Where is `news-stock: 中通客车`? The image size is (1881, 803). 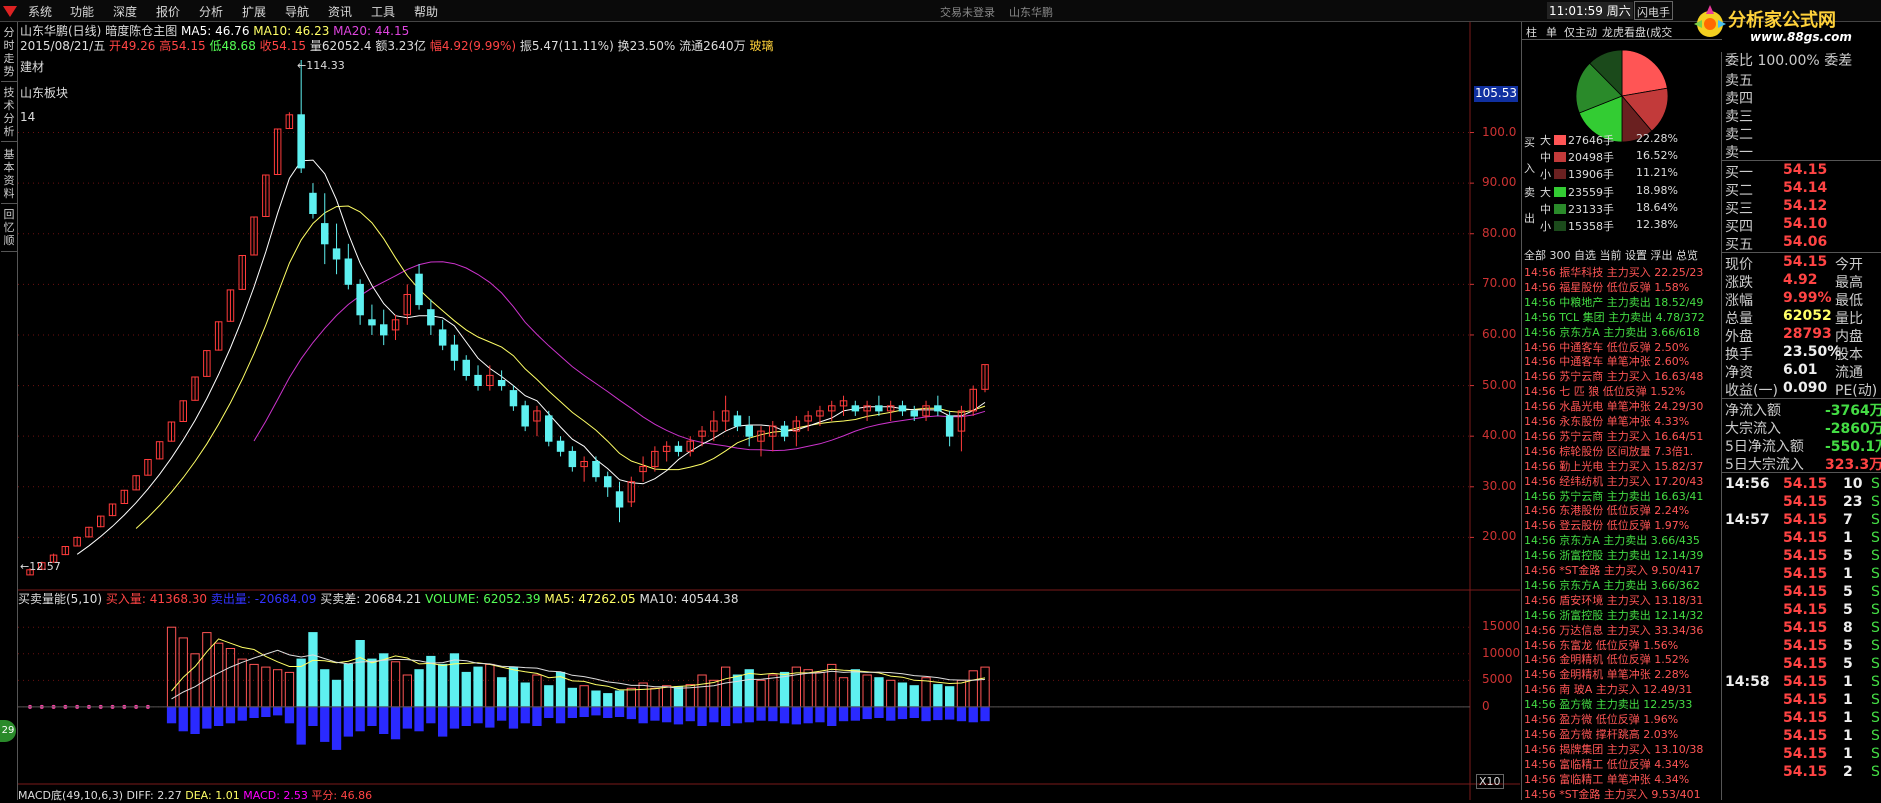 news-stock: 中通客车 is located at coordinates (1581, 347).